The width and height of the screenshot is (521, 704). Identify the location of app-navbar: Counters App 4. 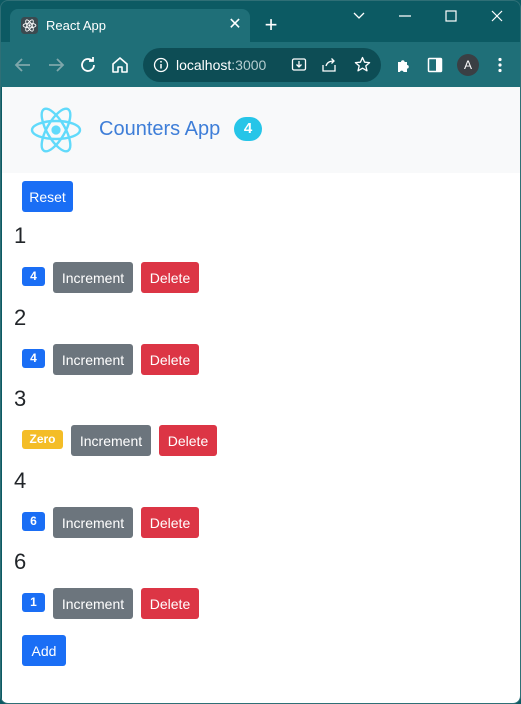
(261, 130).